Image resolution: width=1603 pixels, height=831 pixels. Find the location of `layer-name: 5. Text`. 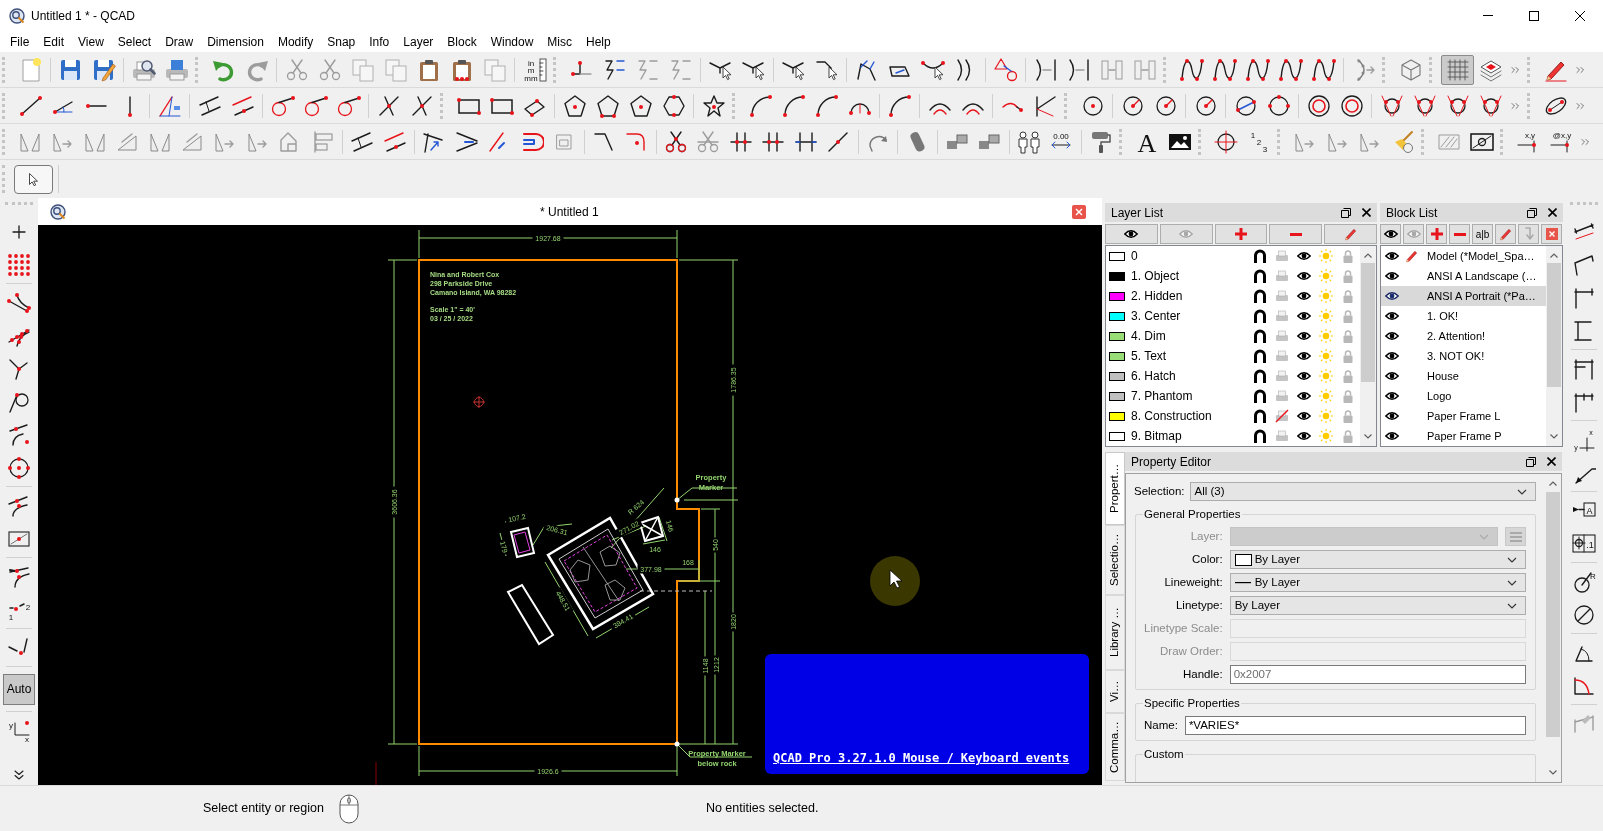

layer-name: 5. Text is located at coordinates (1149, 356).